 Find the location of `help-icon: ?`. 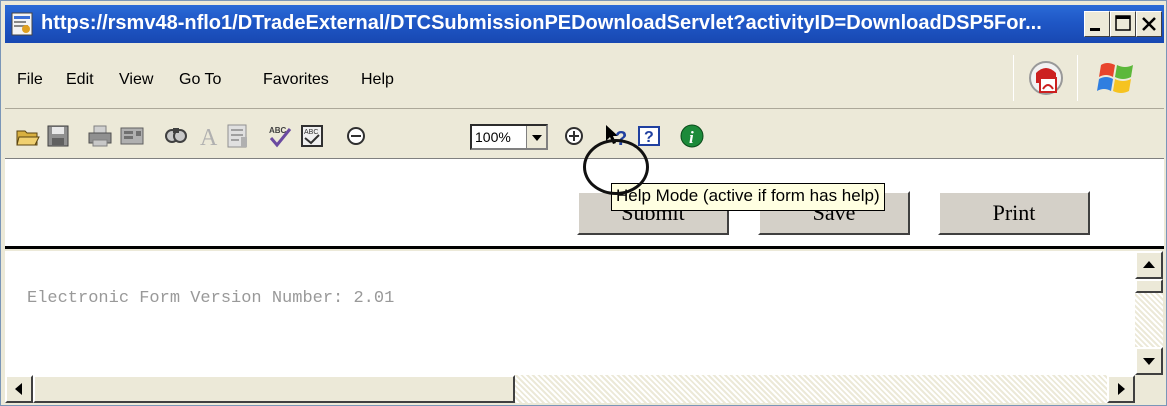

help-icon: ? is located at coordinates (650, 136).